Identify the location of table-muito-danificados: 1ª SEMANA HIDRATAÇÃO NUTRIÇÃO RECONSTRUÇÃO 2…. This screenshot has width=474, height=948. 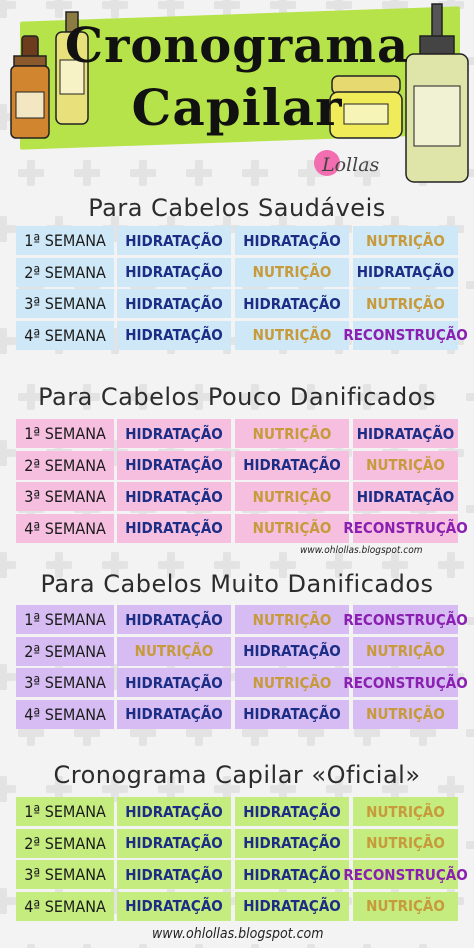
(242, 668).